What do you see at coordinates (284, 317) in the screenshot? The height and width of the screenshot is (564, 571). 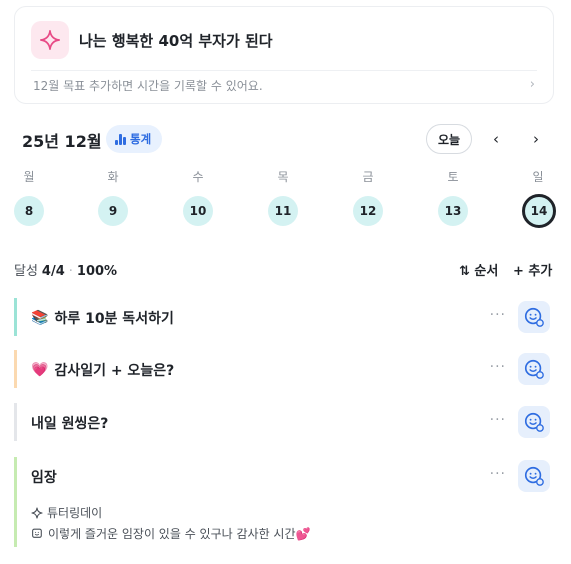 I see `task-item: 📚 하루 10분 독서하기 ···` at bounding box center [284, 317].